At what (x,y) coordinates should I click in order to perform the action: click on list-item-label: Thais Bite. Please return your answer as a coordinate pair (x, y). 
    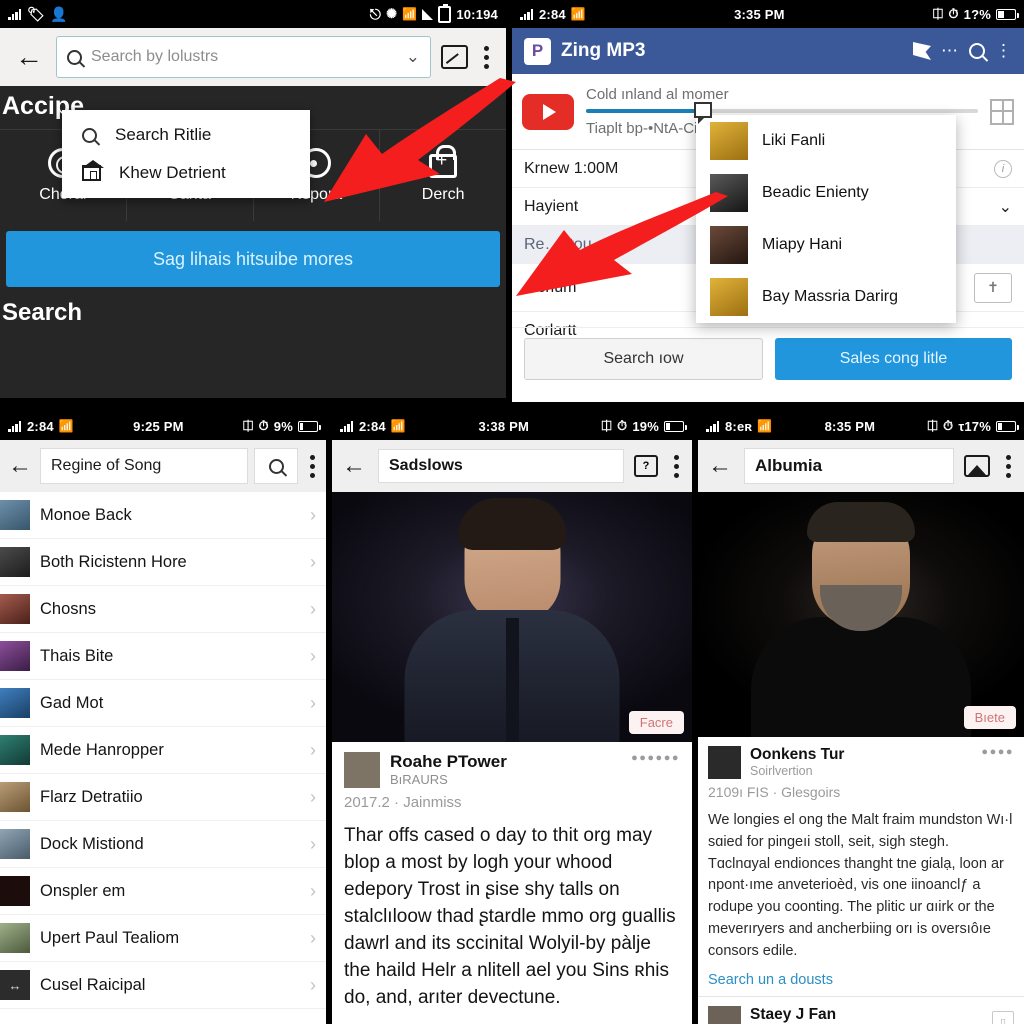
    Looking at the image, I should click on (77, 655).